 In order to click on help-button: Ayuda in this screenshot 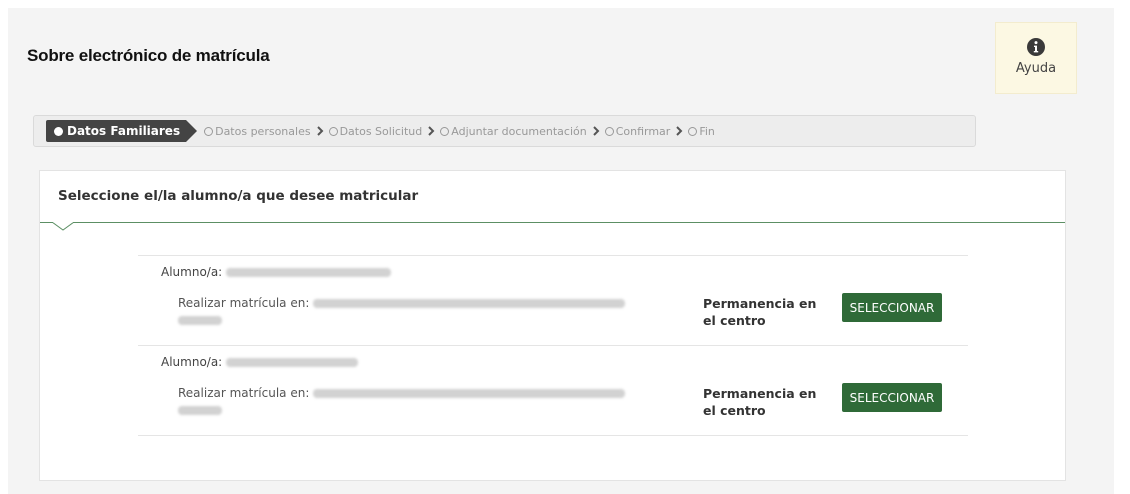, I will do `click(1036, 58)`.